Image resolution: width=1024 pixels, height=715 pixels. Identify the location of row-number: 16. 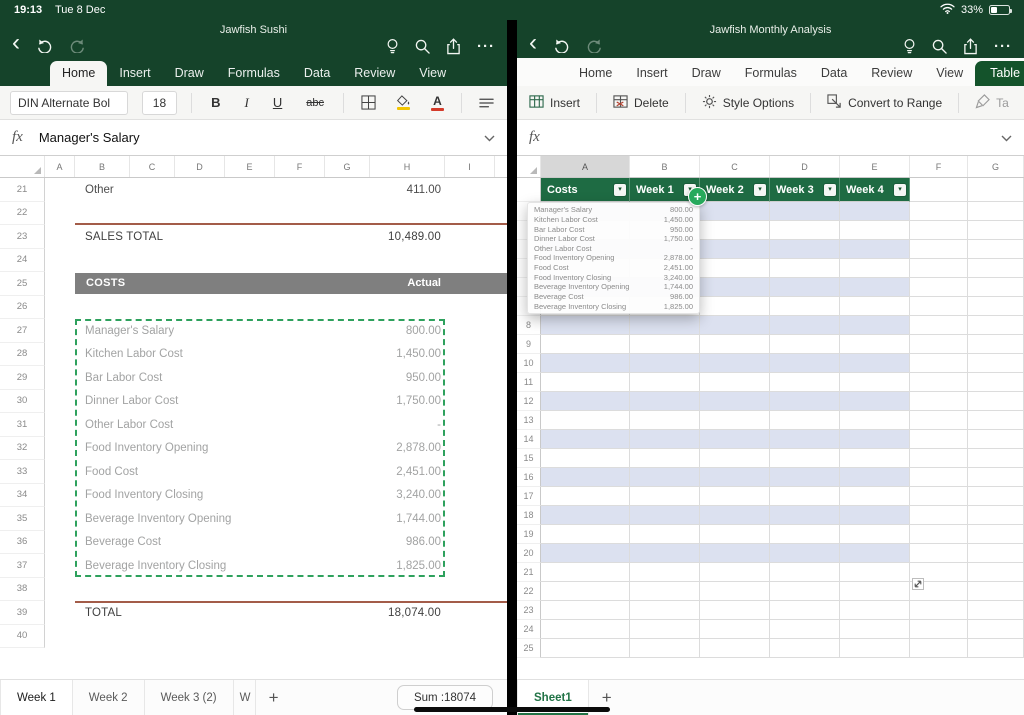
(529, 477).